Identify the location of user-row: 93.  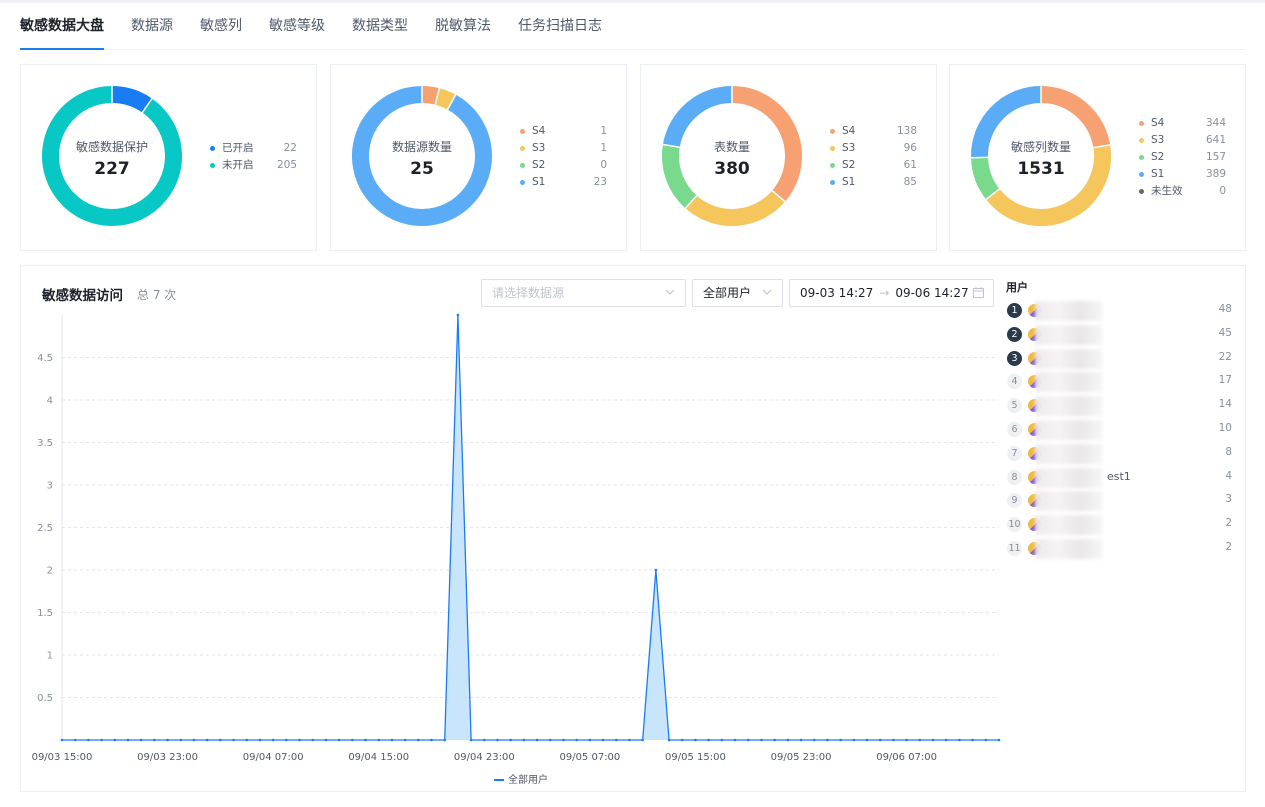
(1119, 501).